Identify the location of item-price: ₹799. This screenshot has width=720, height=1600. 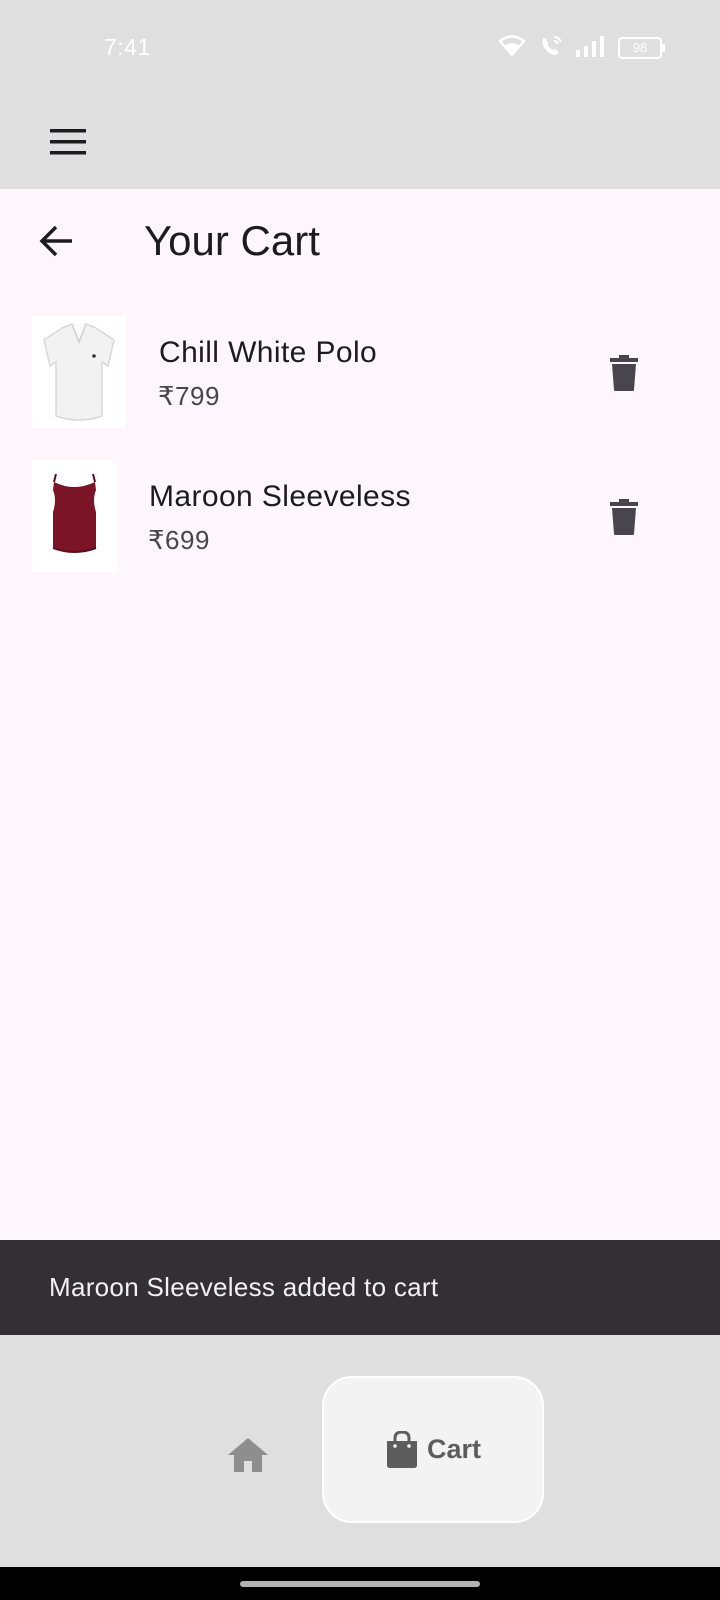
(189, 396).